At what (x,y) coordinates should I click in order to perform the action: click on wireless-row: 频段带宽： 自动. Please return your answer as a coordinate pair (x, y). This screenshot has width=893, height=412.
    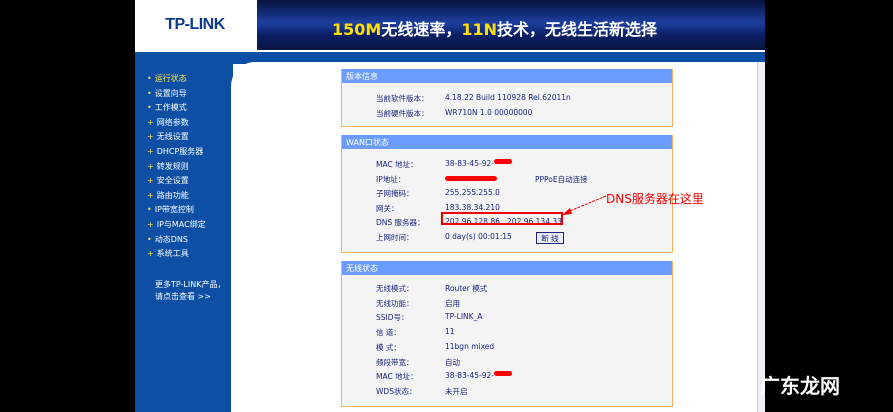
    Looking at the image, I should click on (418, 362).